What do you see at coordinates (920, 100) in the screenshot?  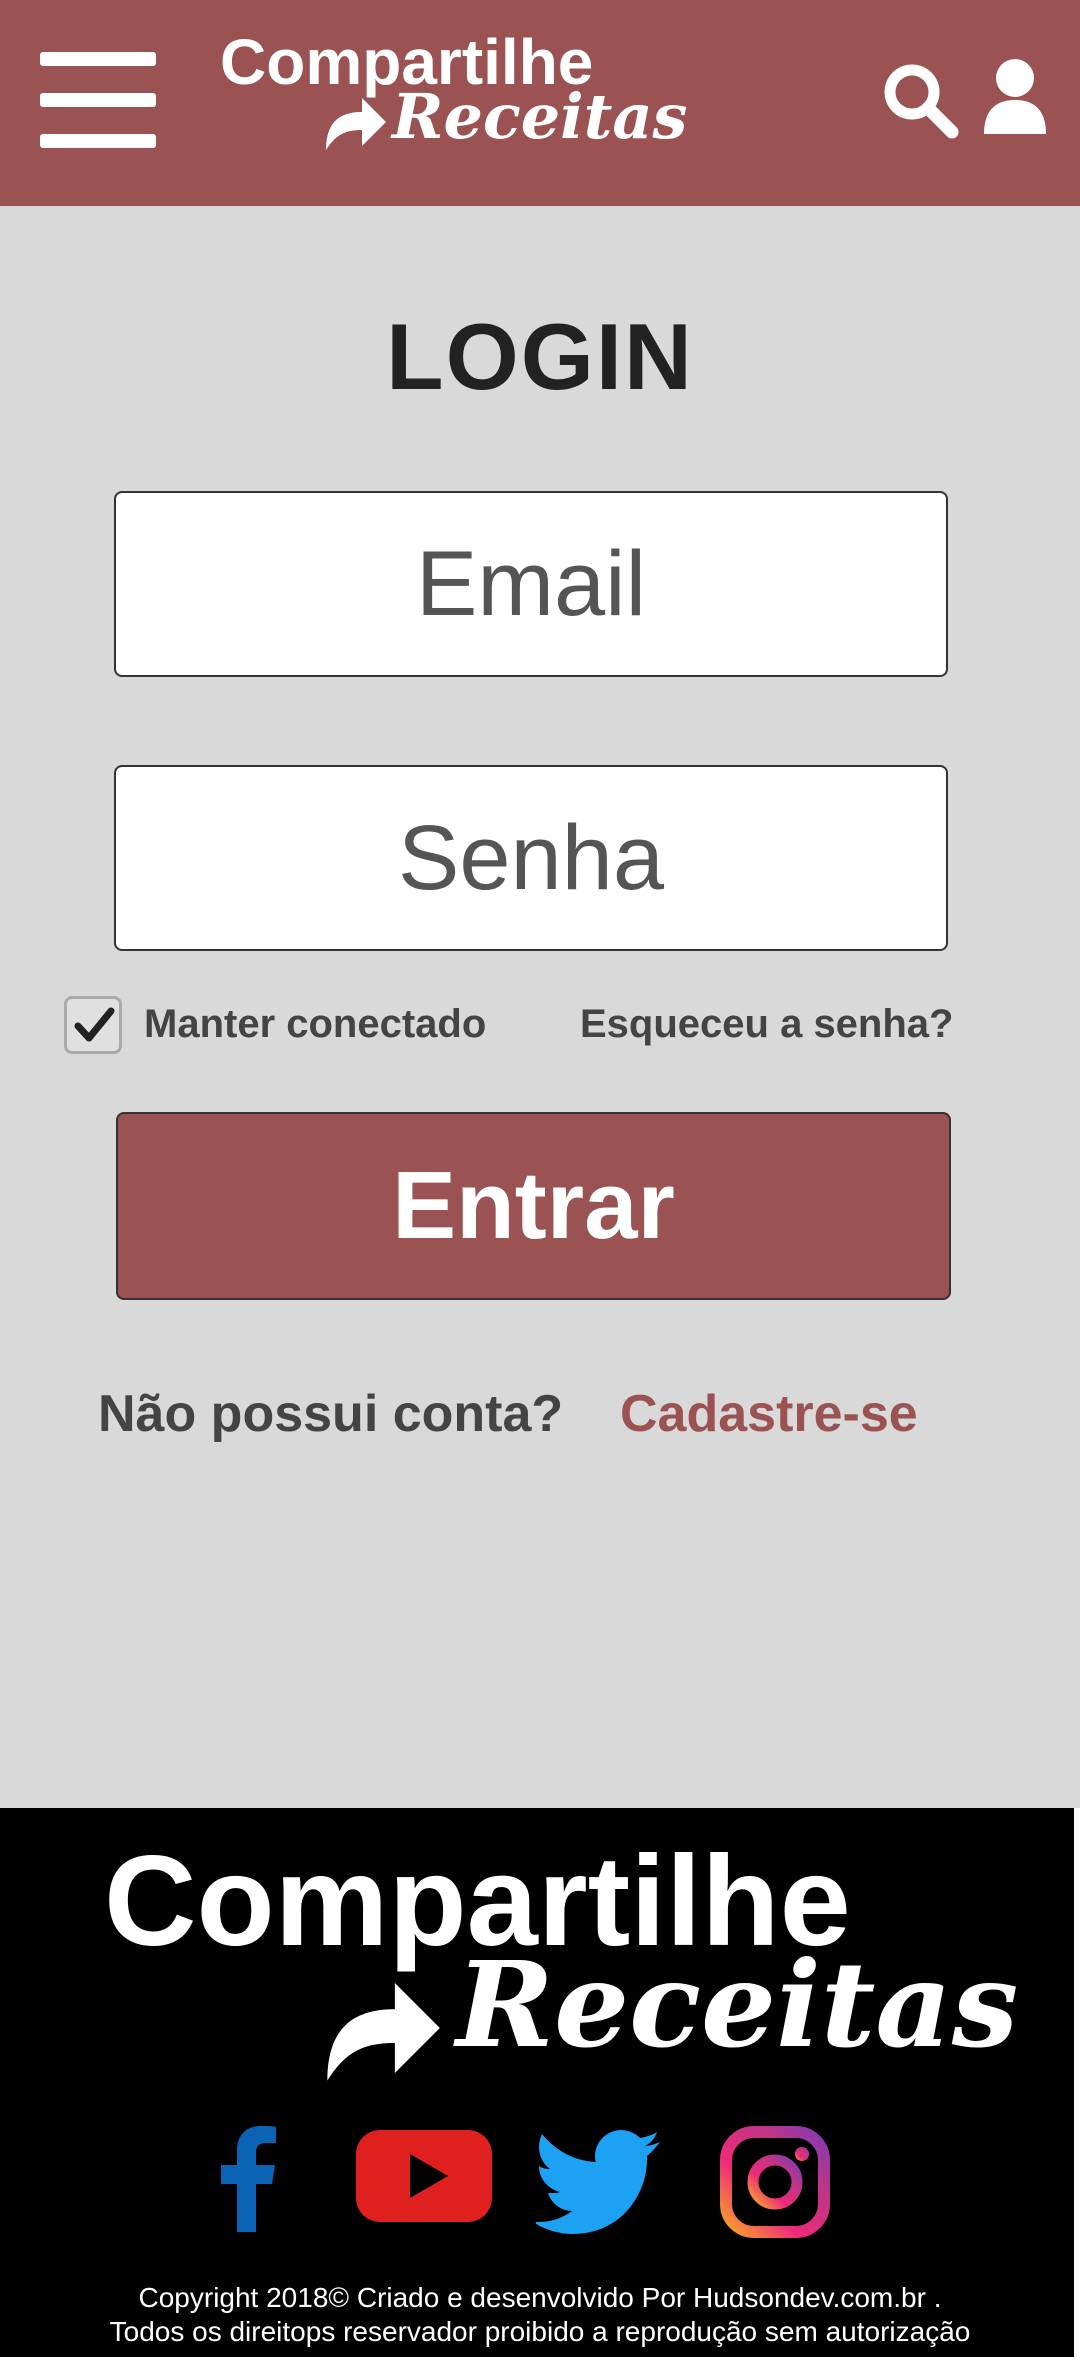 I see `search-icon` at bounding box center [920, 100].